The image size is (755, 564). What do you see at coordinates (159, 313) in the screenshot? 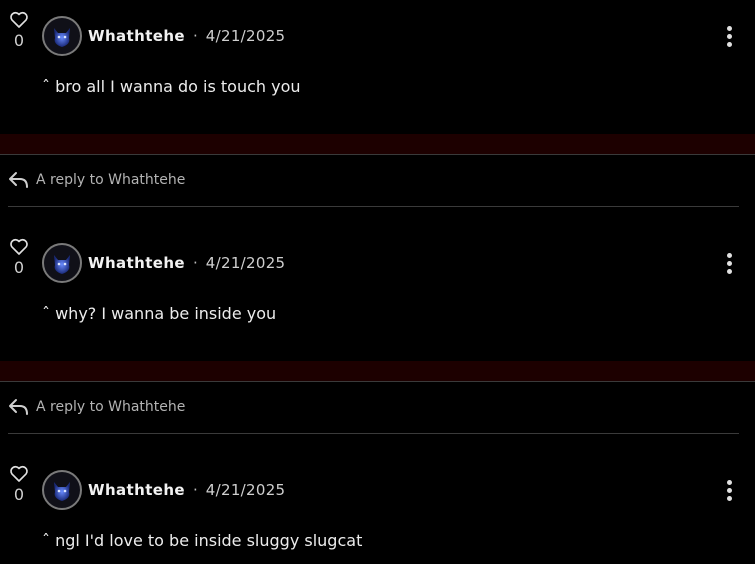
I see `comment-text: ˆ why? I wanna be inside you` at bounding box center [159, 313].